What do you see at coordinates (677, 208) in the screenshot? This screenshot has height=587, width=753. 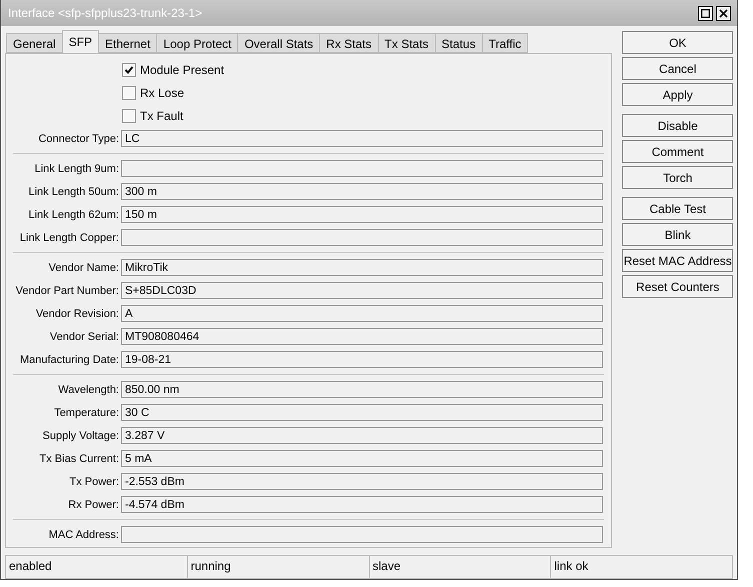 I see `action-button: Cable Test` at bounding box center [677, 208].